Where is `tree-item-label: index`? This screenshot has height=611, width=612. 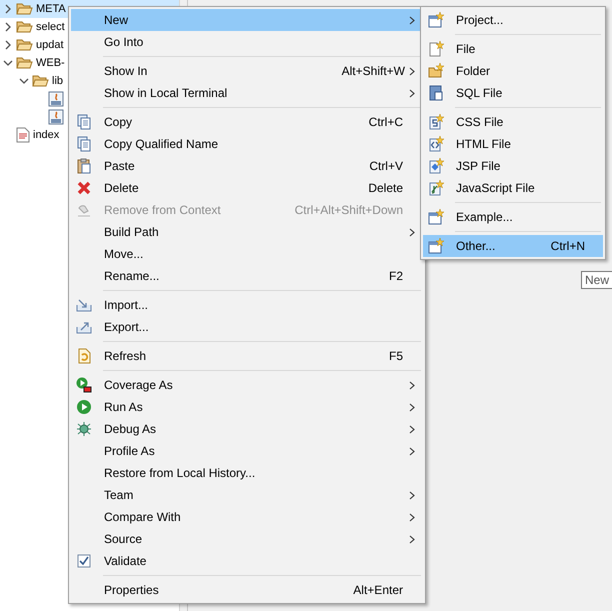 tree-item-label: index is located at coordinates (46, 135).